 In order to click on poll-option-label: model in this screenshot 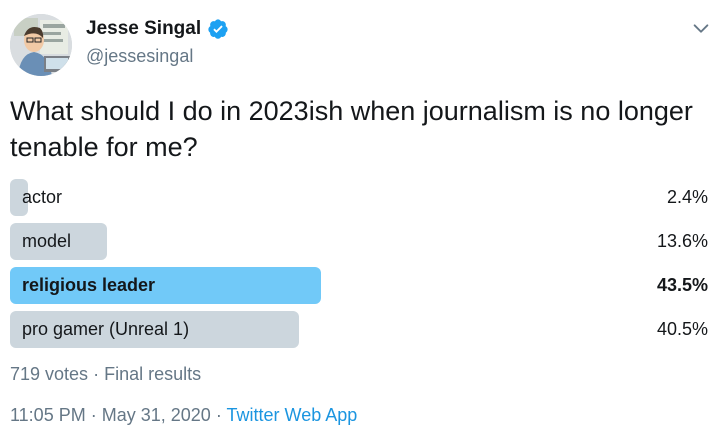, I will do `click(47, 241)`.